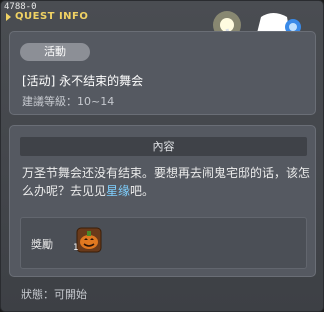 The height and width of the screenshot is (312, 324). I want to click on level-label: 建議等級：, so click(49, 101).